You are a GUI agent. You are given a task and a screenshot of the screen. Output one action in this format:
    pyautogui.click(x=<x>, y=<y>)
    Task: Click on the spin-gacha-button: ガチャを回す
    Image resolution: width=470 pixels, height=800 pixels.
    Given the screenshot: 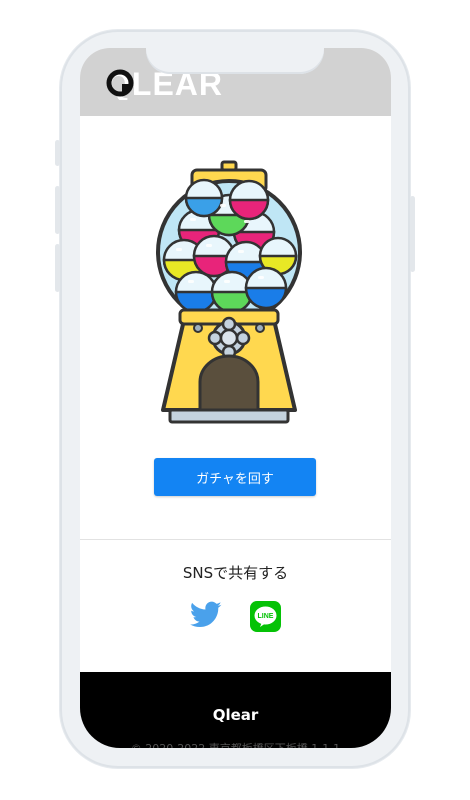 What is the action you would take?
    pyautogui.click(x=235, y=477)
    